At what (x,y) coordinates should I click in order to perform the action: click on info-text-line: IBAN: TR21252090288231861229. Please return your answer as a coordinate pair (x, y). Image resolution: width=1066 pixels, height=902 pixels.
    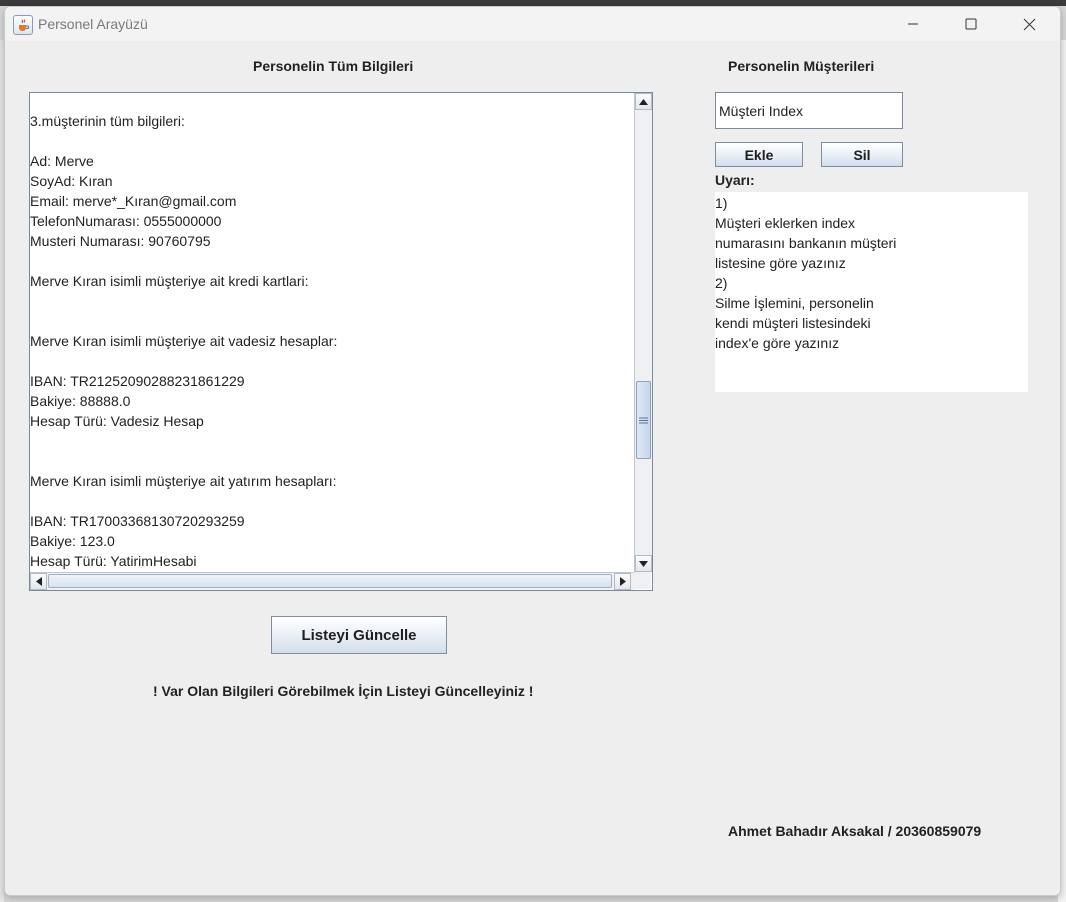
    Looking at the image, I should click on (137, 381).